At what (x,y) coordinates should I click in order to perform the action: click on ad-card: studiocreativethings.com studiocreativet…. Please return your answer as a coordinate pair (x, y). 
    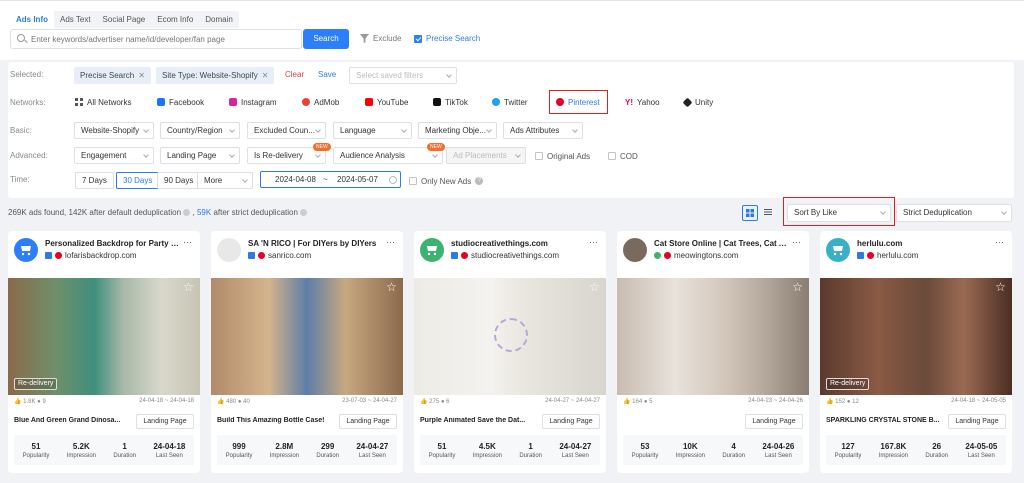
    Looking at the image, I should click on (510, 352).